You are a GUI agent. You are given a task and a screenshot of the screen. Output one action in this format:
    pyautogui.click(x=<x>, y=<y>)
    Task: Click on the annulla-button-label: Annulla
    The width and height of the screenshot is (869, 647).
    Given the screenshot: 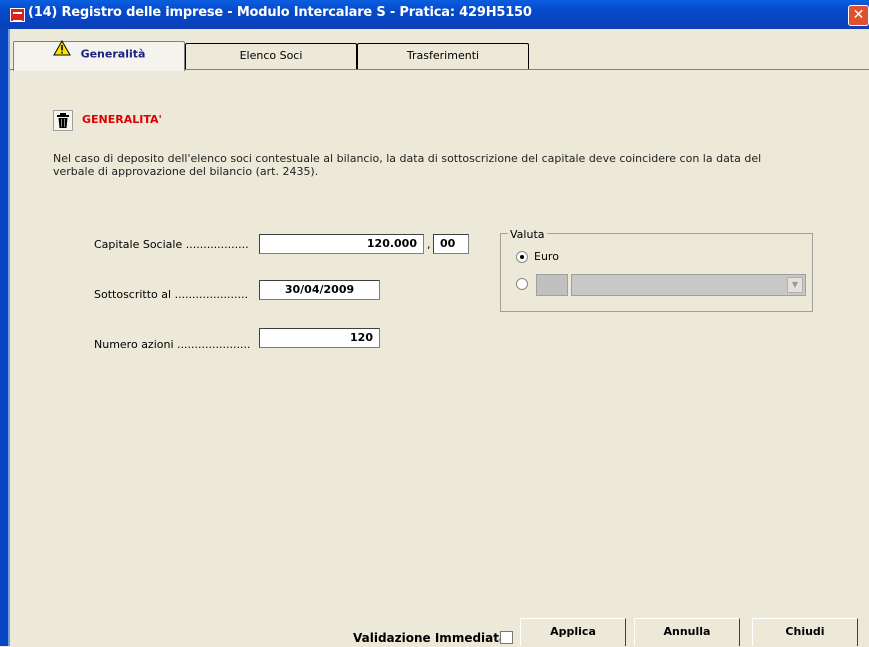 What is the action you would take?
    pyautogui.click(x=687, y=631)
    